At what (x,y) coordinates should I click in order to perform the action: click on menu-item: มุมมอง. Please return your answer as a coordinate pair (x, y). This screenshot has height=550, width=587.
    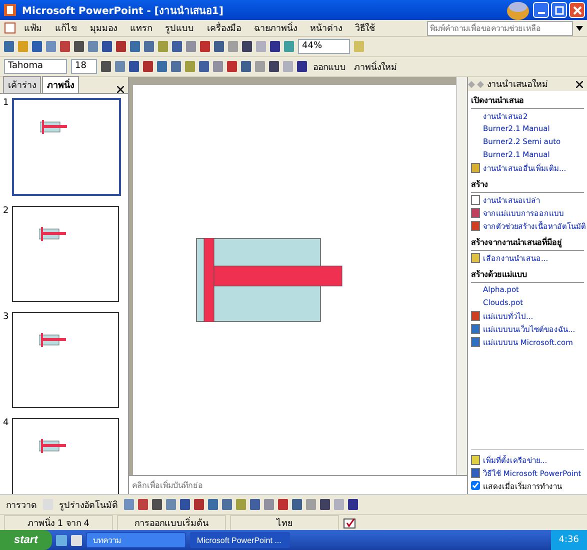
    Looking at the image, I should click on (103, 28).